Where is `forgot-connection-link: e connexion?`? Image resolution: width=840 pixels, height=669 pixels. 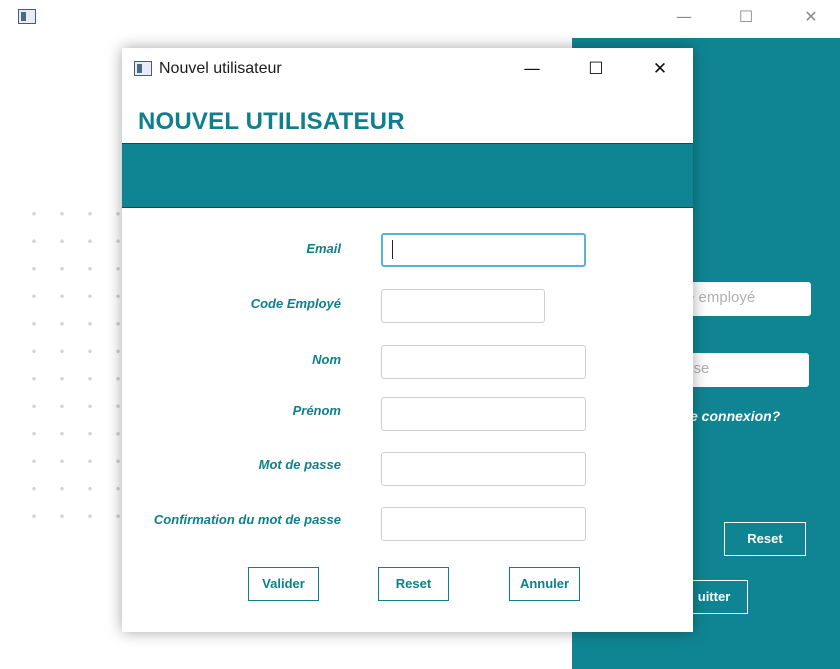 forgot-connection-link: e connexion? is located at coordinates (735, 416).